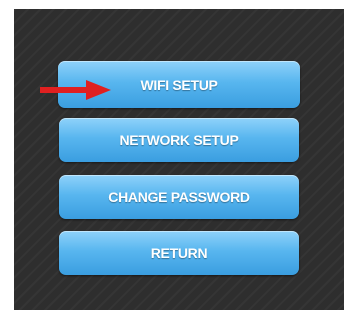 This screenshot has width=351, height=310. I want to click on change-password-button: CHANGE PASSWORD, so click(179, 197).